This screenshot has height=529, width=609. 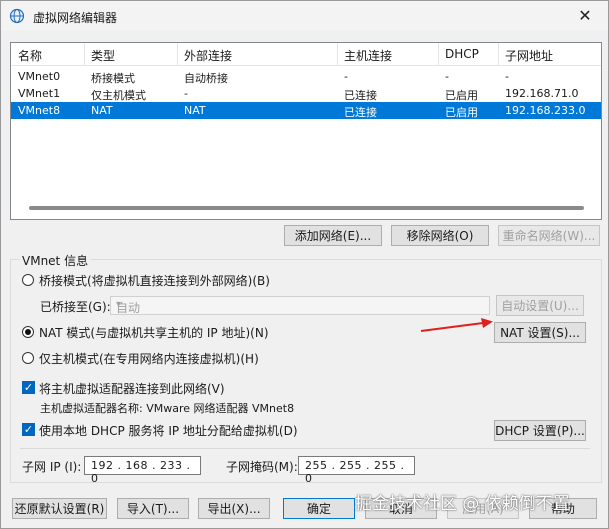 What do you see at coordinates (102, 110) in the screenshot?
I see `cell-type: NAT` at bounding box center [102, 110].